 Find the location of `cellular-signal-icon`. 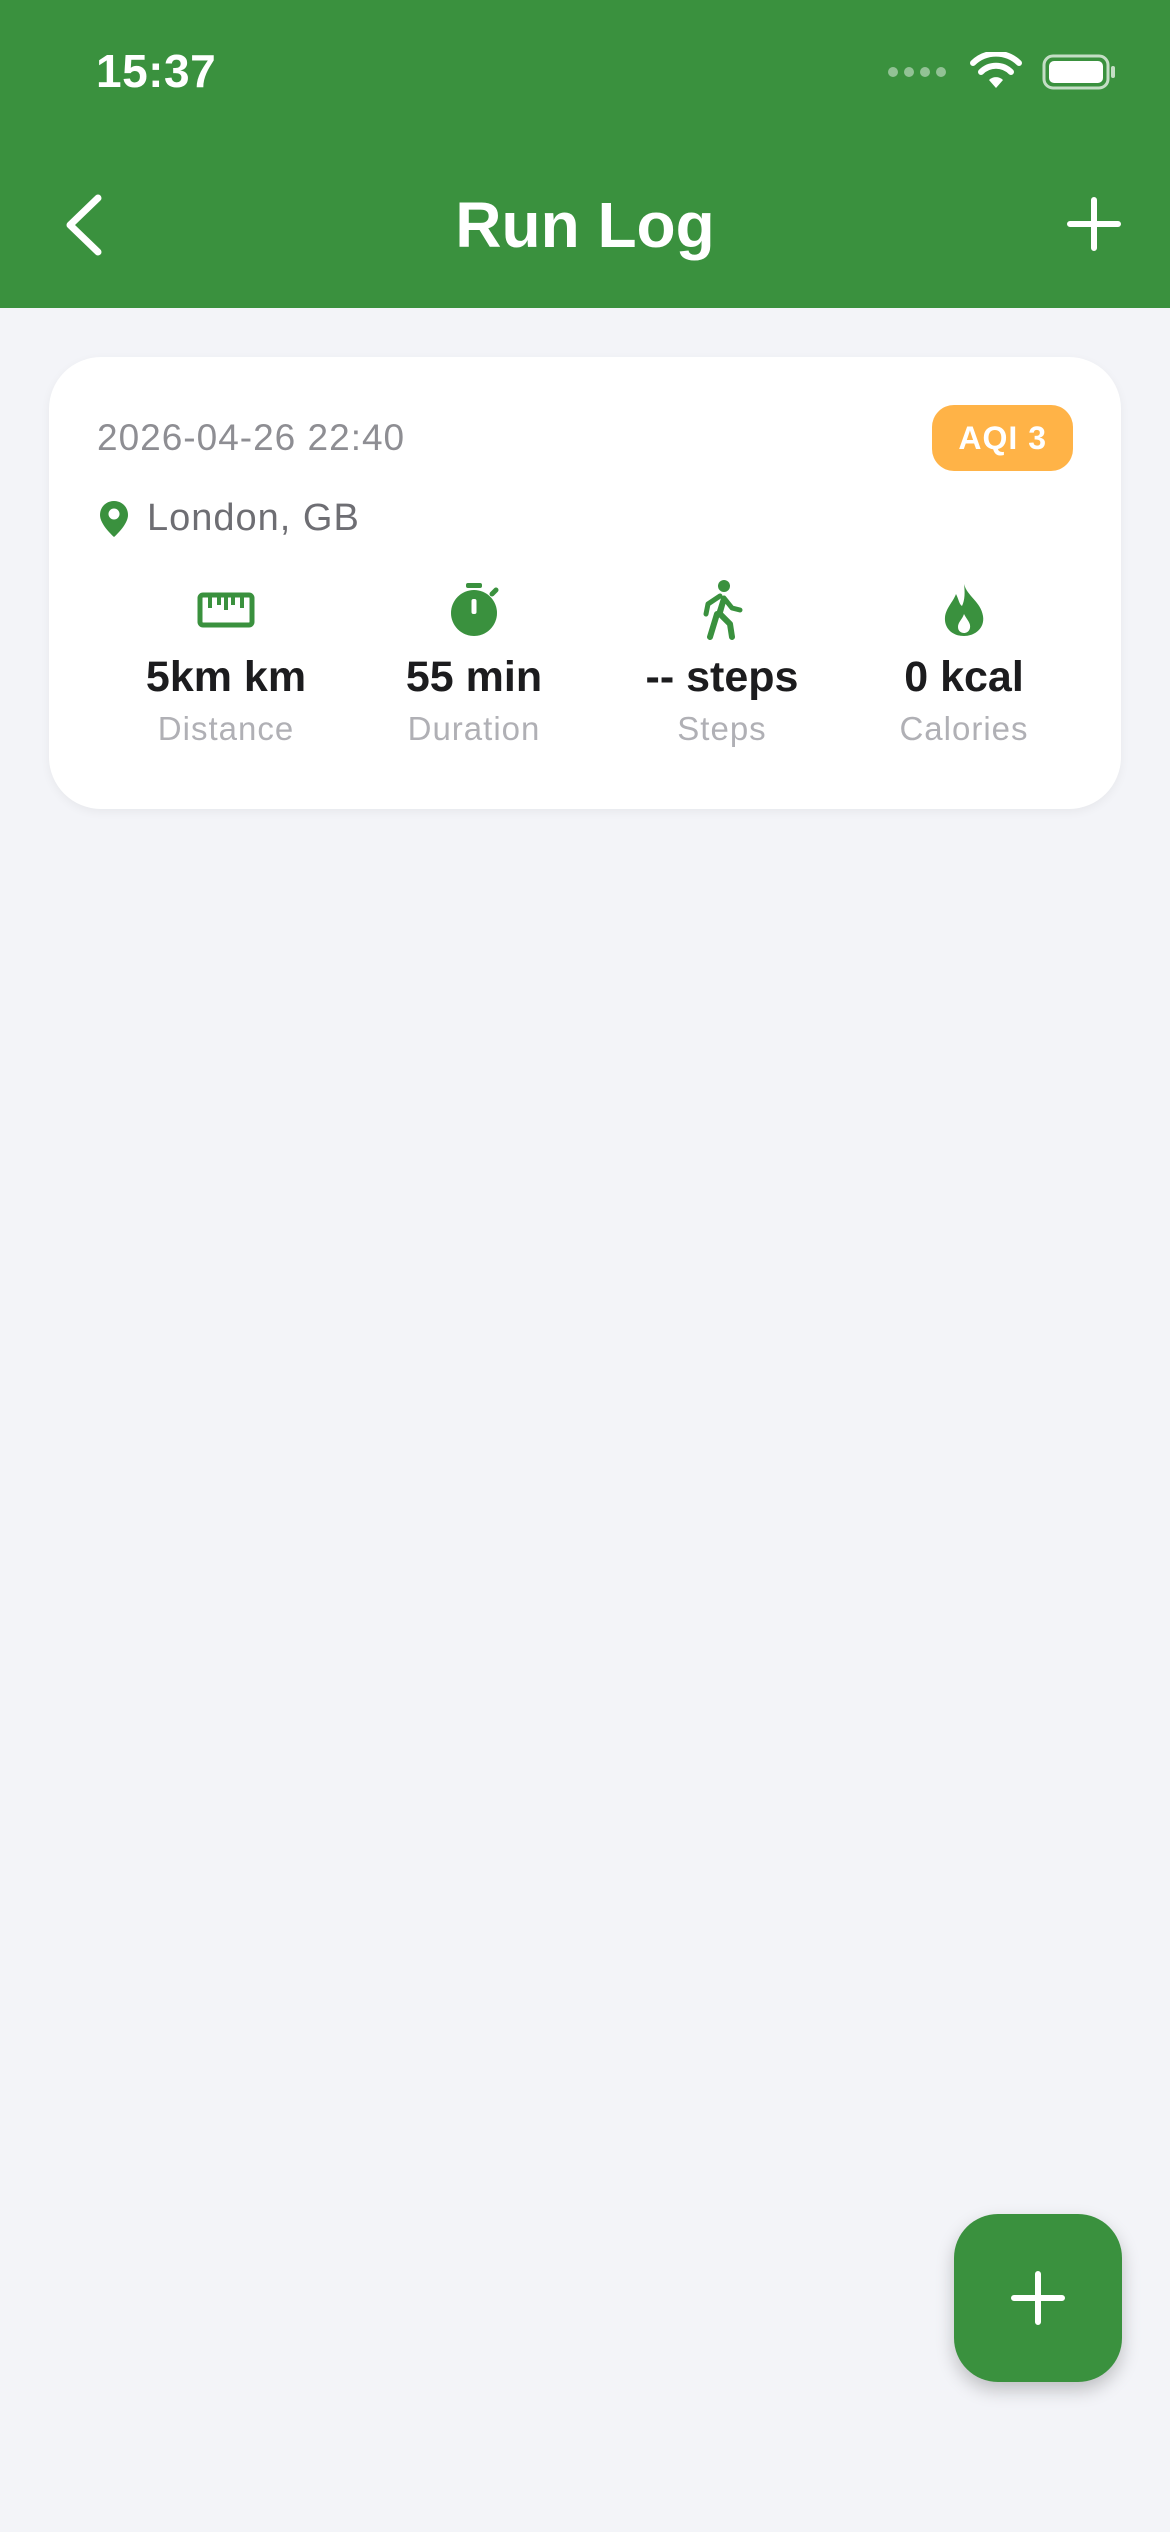

cellular-signal-icon is located at coordinates (917, 72).